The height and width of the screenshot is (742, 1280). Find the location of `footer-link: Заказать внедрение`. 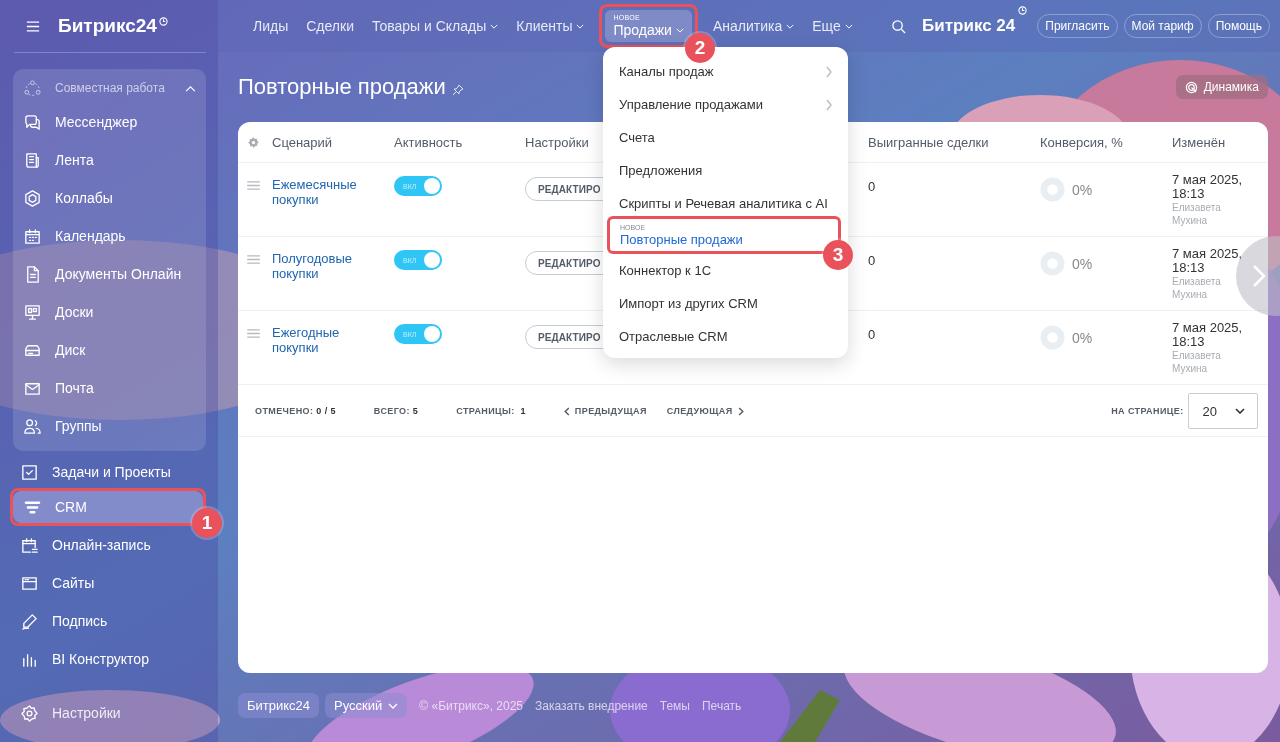

footer-link: Заказать внедрение is located at coordinates (591, 705).